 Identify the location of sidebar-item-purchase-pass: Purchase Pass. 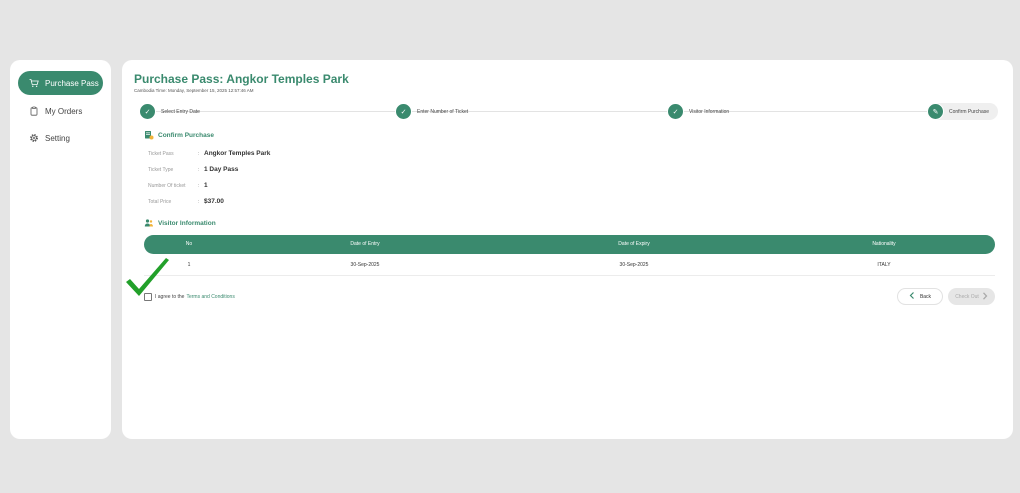
(60, 83).